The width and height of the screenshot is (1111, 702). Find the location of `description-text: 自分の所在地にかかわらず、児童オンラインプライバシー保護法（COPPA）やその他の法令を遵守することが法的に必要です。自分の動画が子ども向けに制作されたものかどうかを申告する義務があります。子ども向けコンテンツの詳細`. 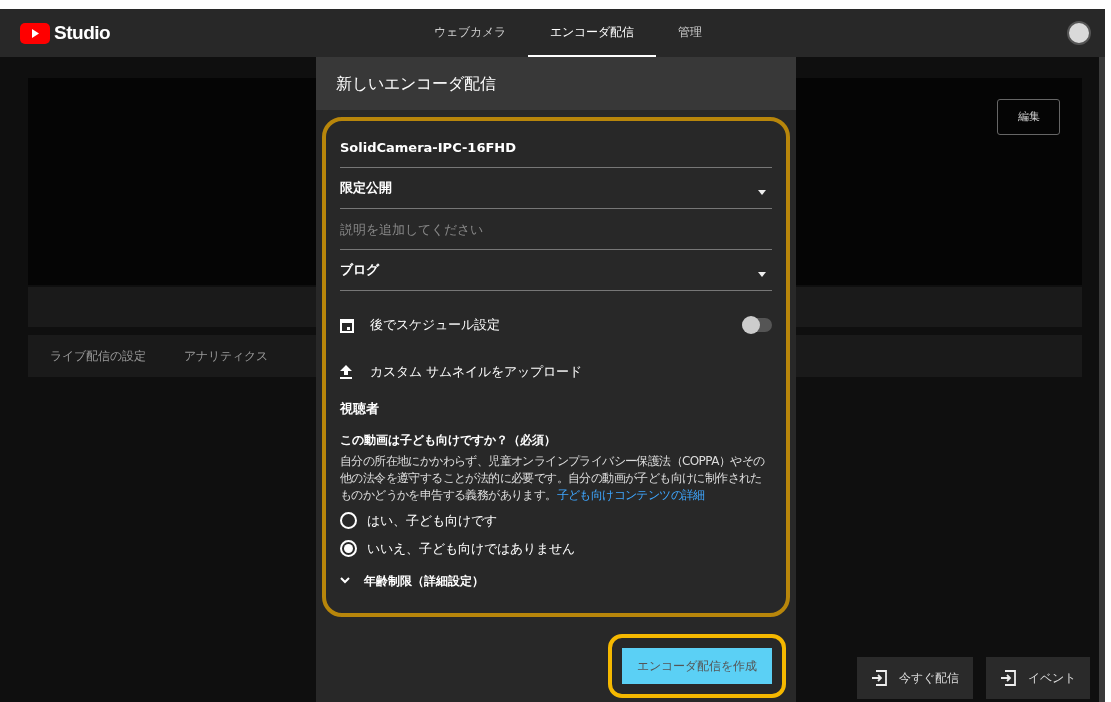

description-text: 自分の所在地にかかわらず、児童オンラインプライバシー保護法（COPPA）やその他の法令を遵守することが法的に必要です。自分の動画が子ども向けに制作されたものかどうかを申告する義務があります。子ども向けコンテンツの詳細 is located at coordinates (553, 478).